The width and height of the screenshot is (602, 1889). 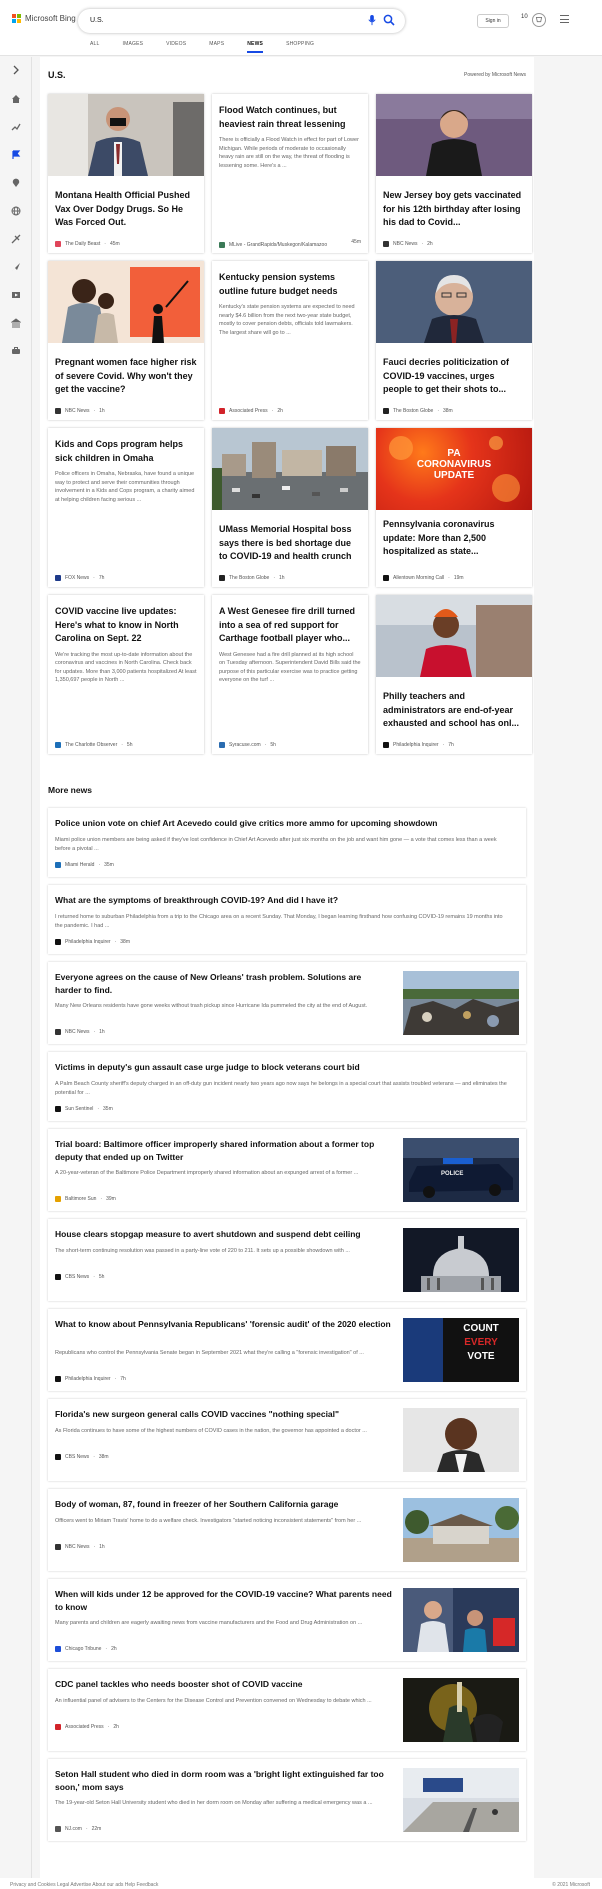 I want to click on trending-icon, so click(x=16, y=127).